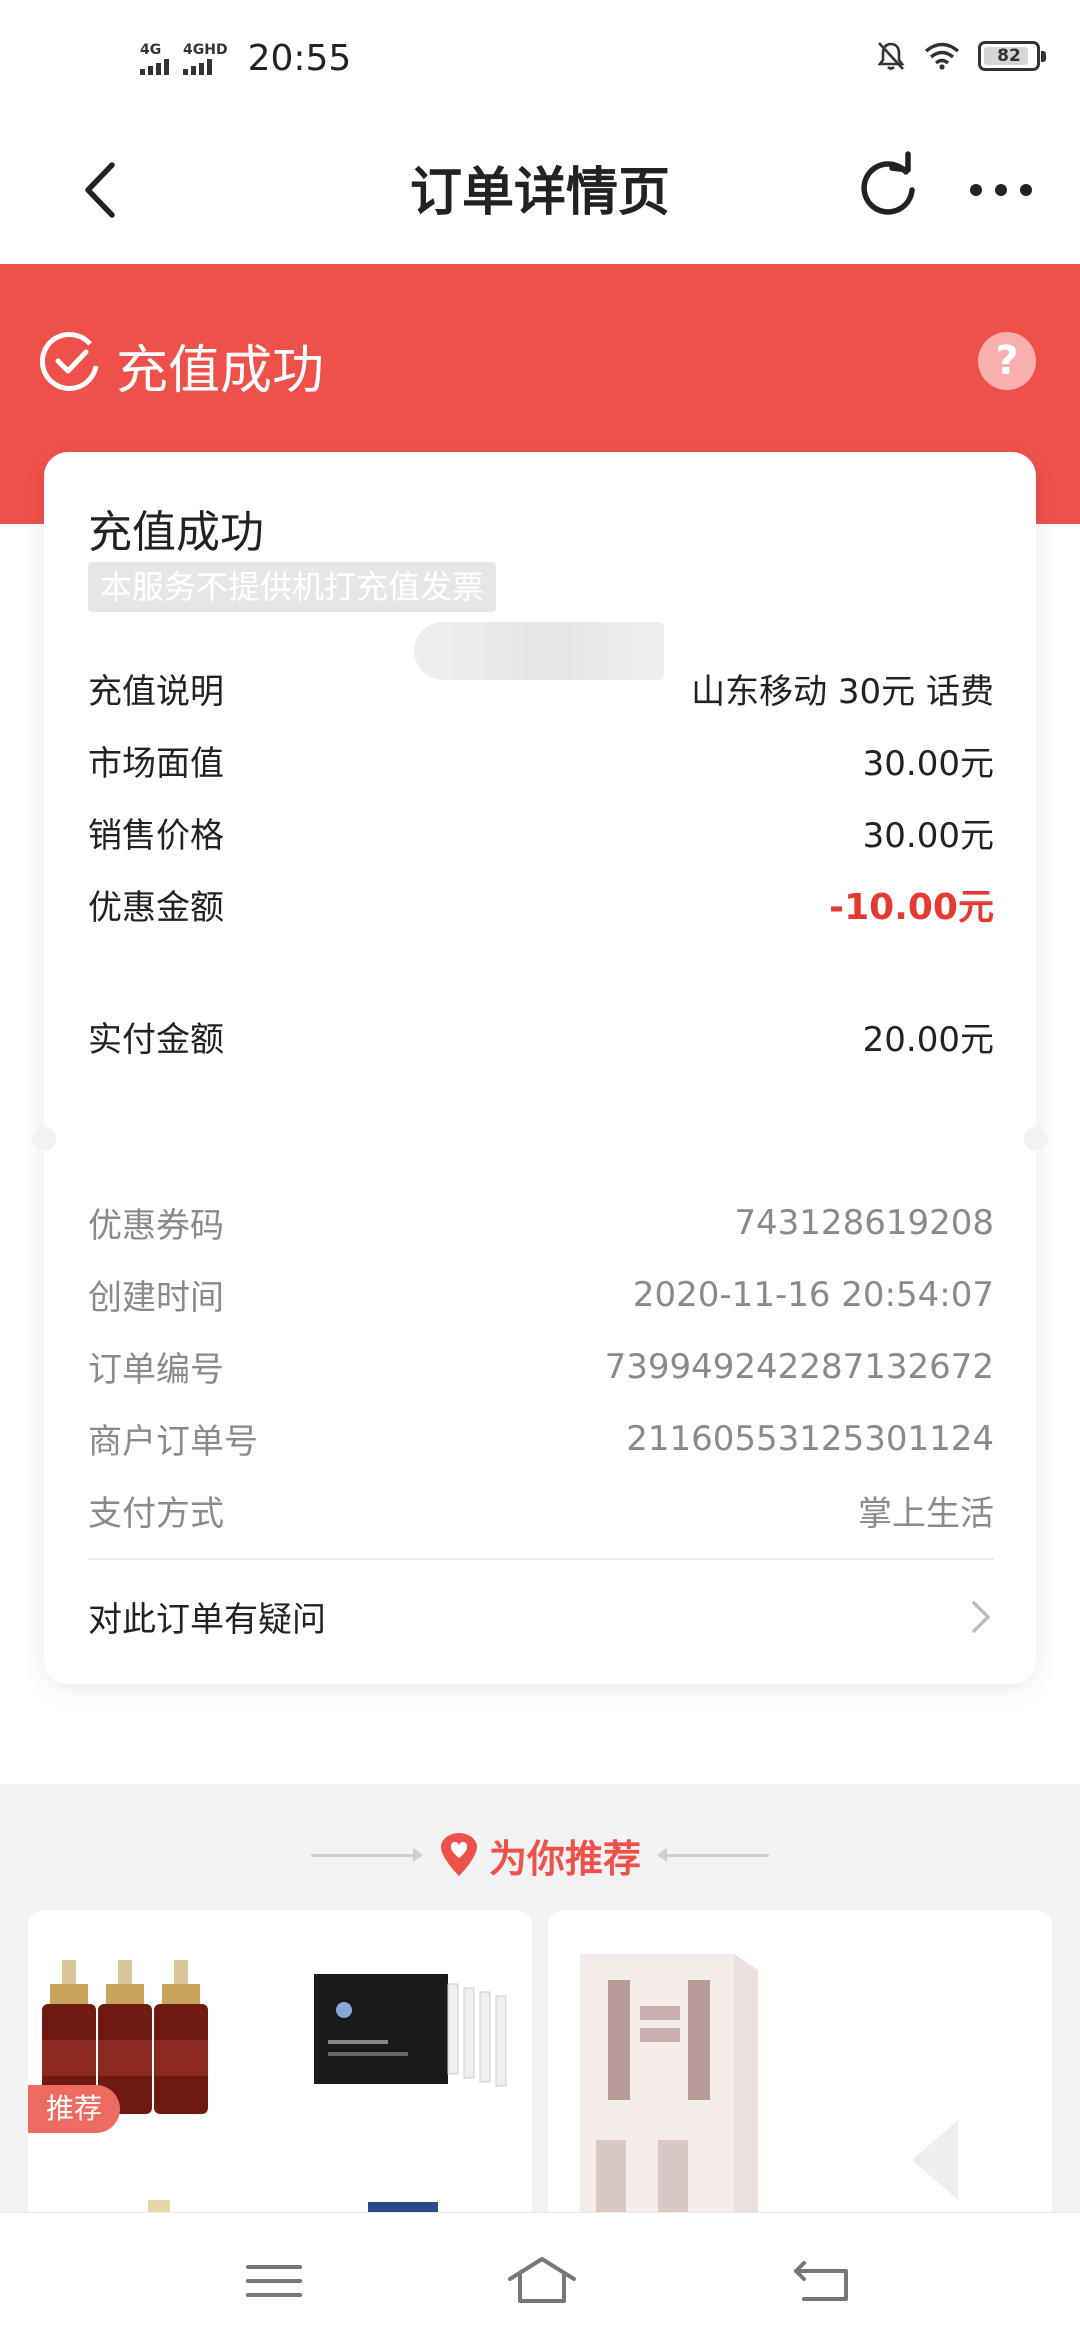  Describe the element at coordinates (541, 1036) in the screenshot. I see `row-paid: 实付金额 20.00元` at that location.